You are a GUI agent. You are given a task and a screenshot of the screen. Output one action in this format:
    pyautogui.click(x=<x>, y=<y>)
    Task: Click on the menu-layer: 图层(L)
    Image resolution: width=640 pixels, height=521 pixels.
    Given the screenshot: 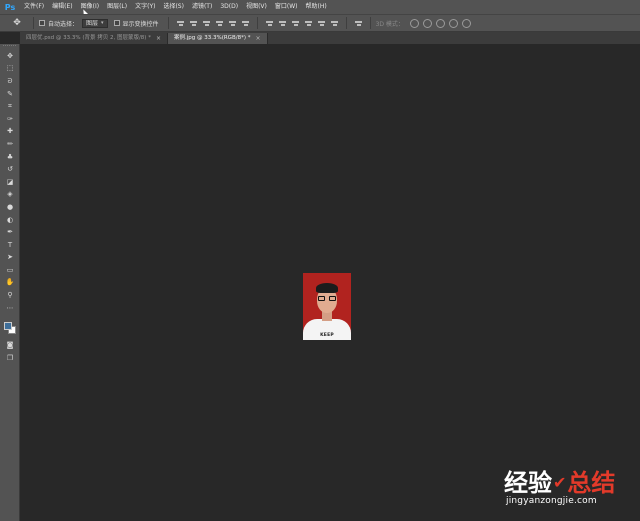 What is the action you would take?
    pyautogui.click(x=117, y=7)
    